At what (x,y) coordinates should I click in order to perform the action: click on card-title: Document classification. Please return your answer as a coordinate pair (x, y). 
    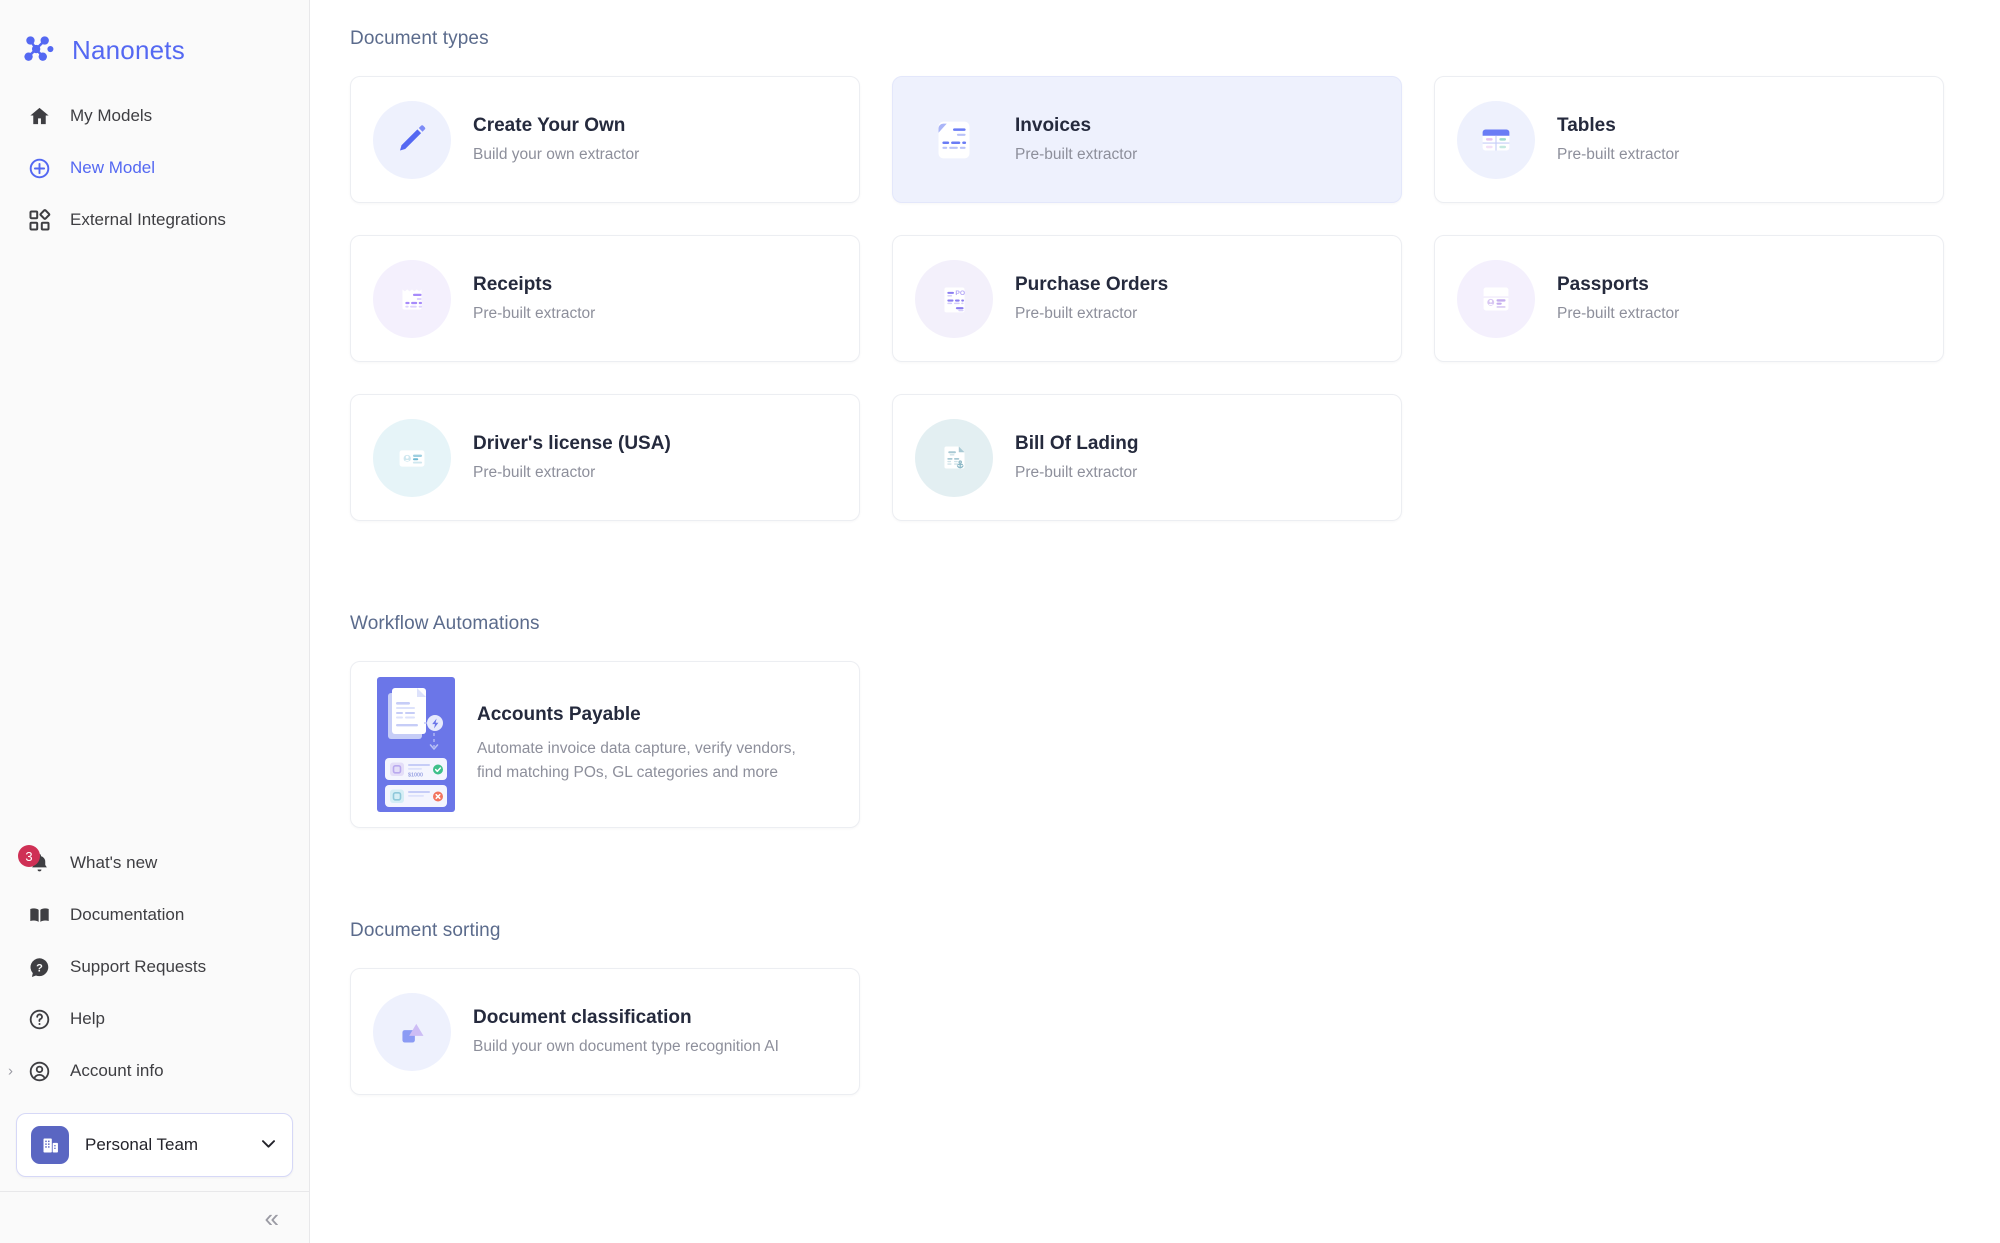
    Looking at the image, I should click on (582, 1017).